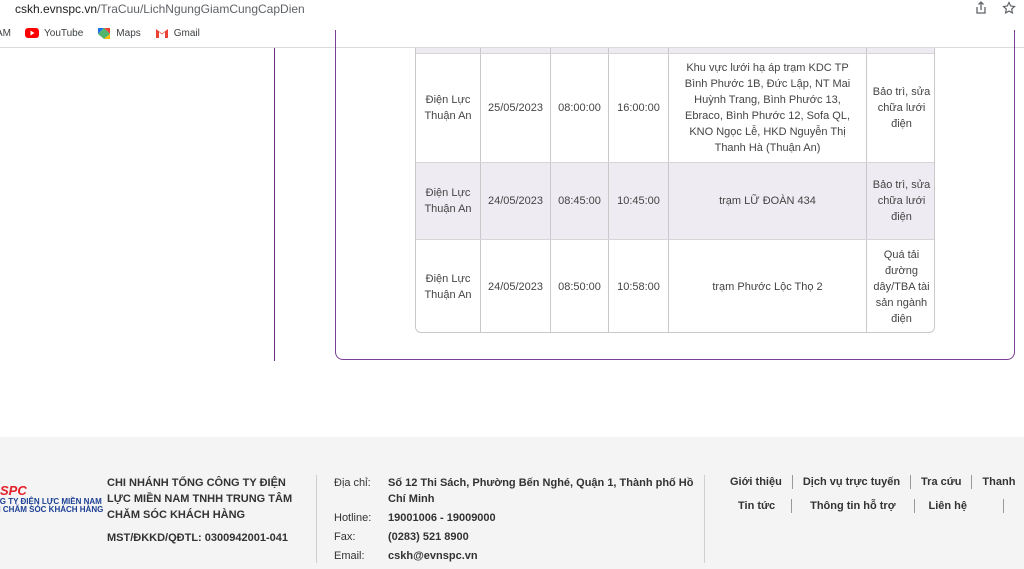 The height and width of the screenshot is (569, 1024). I want to click on cell-reason: Quá tải đường dây/TBA tài sản ngành điện, so click(901, 286).